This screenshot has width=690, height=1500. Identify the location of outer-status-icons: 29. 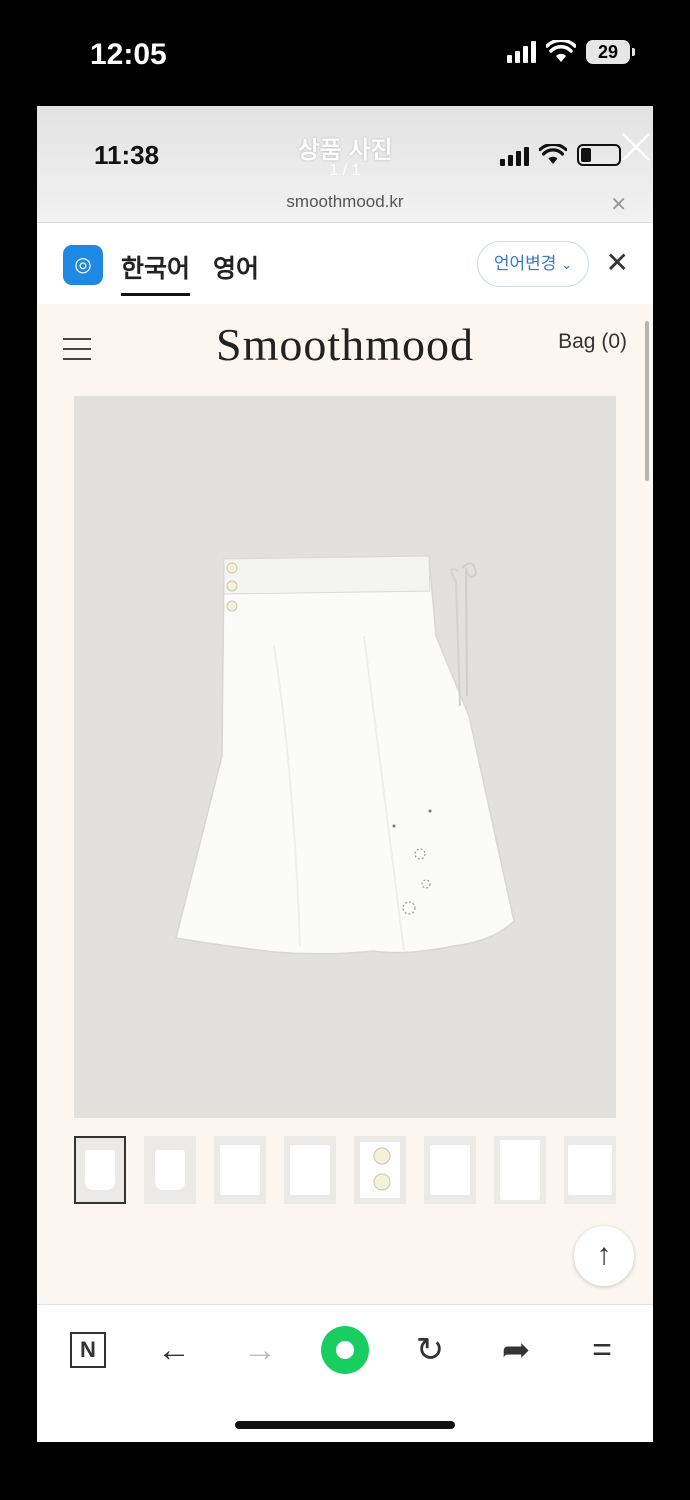
(571, 52).